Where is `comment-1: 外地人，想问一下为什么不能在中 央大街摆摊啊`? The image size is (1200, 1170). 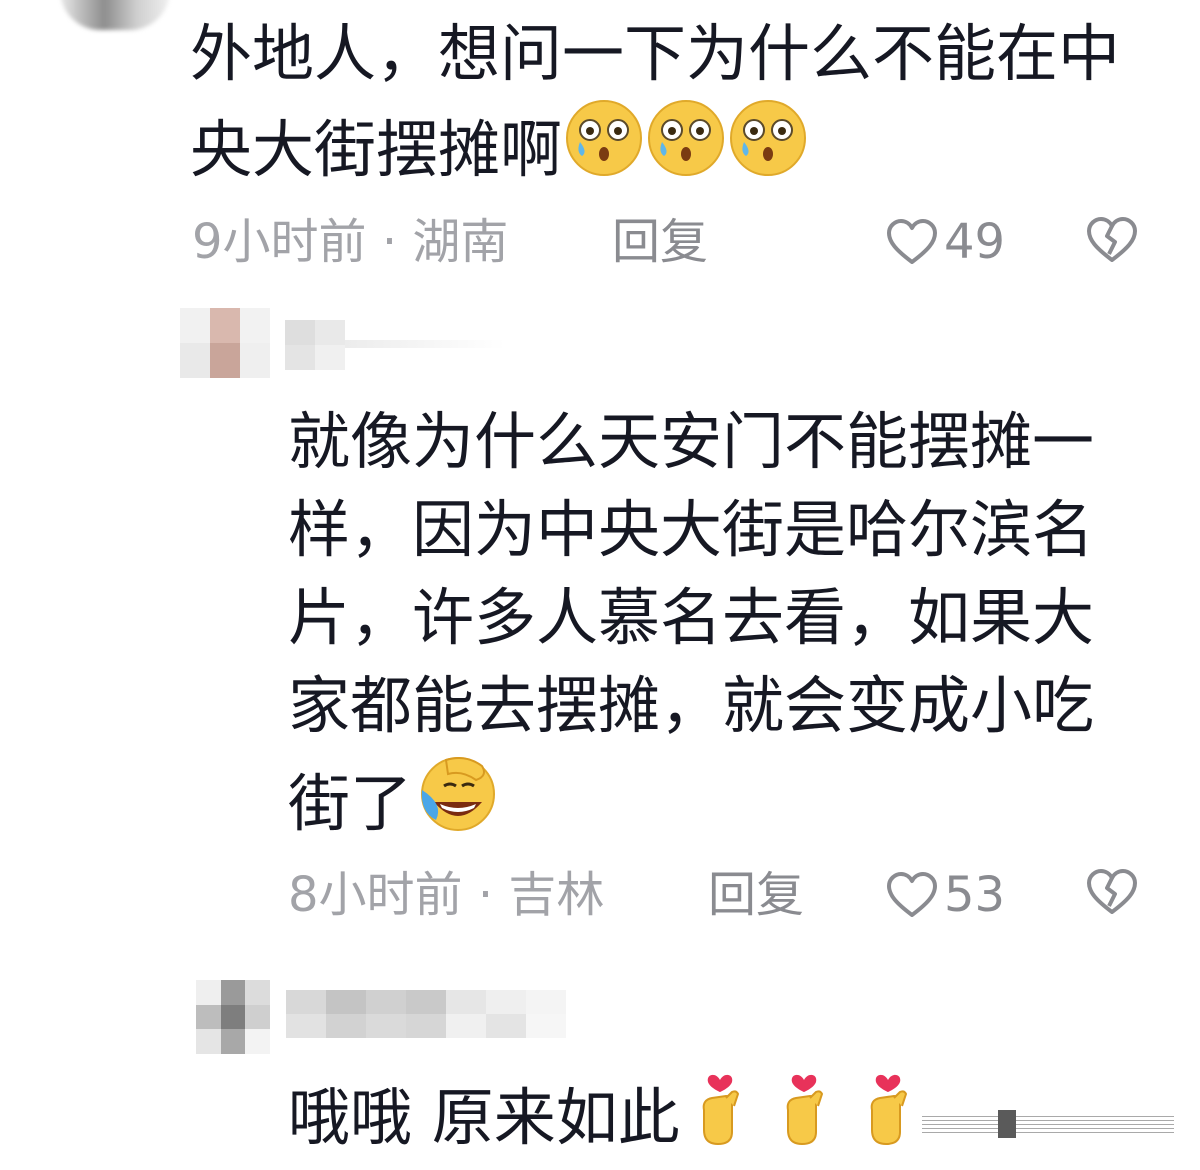 comment-1: 外地人，想问一下为什么不能在中 央大街摆摊啊 is located at coordinates (685, 105).